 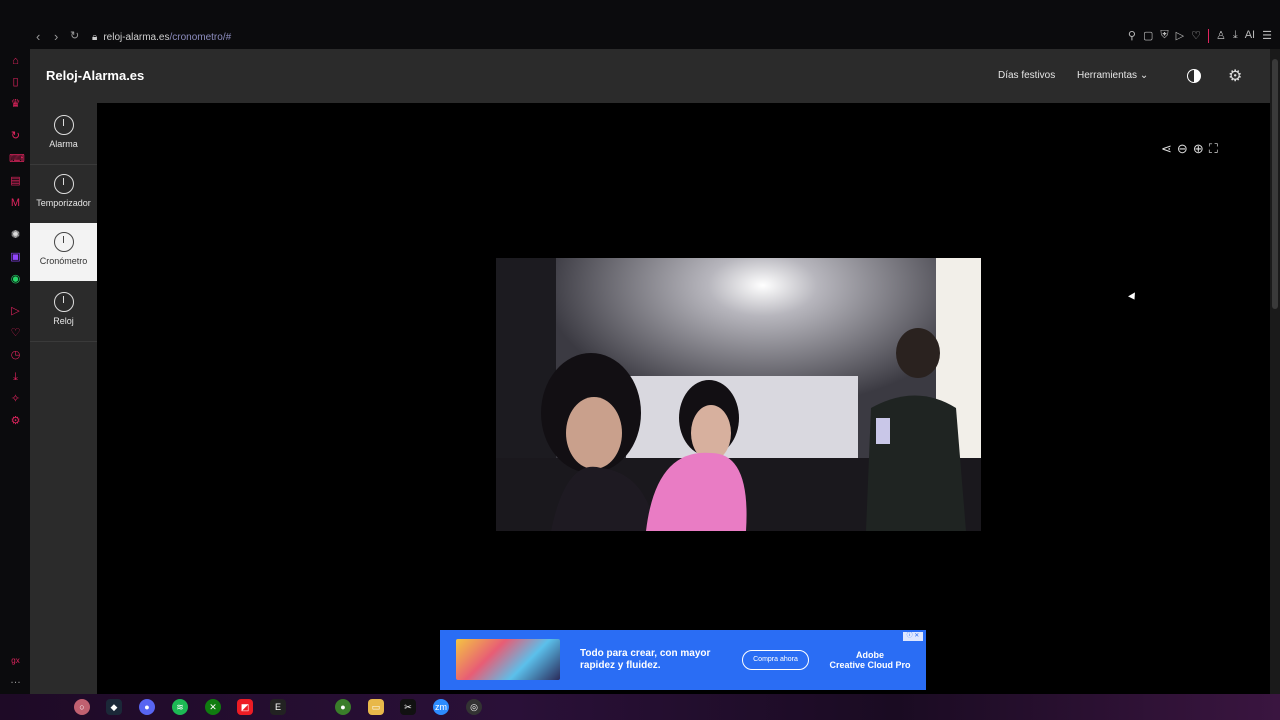 I want to click on sidebar-item-temporizador: Temporizador, so click(x=63, y=194).